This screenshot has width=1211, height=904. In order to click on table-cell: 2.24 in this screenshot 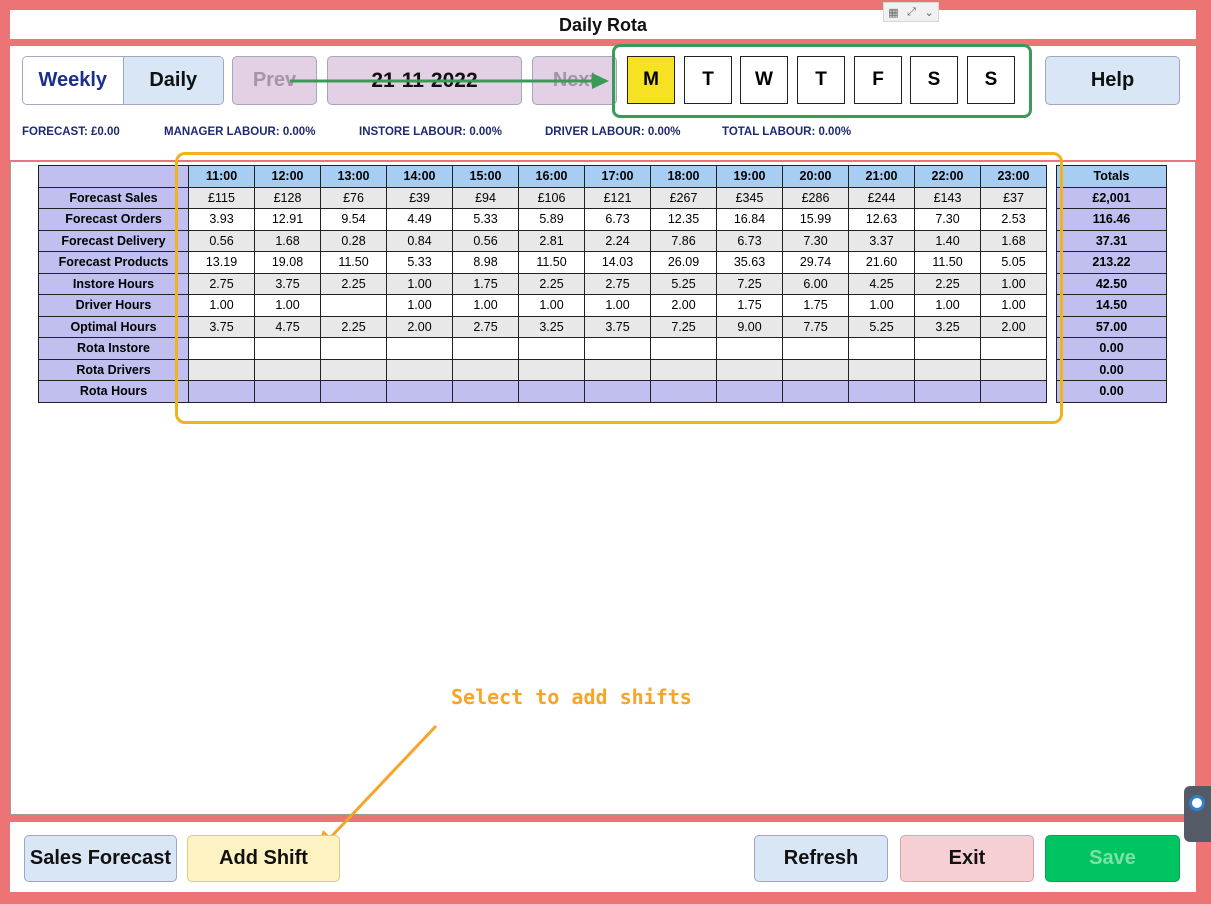, I will do `click(617, 240)`.